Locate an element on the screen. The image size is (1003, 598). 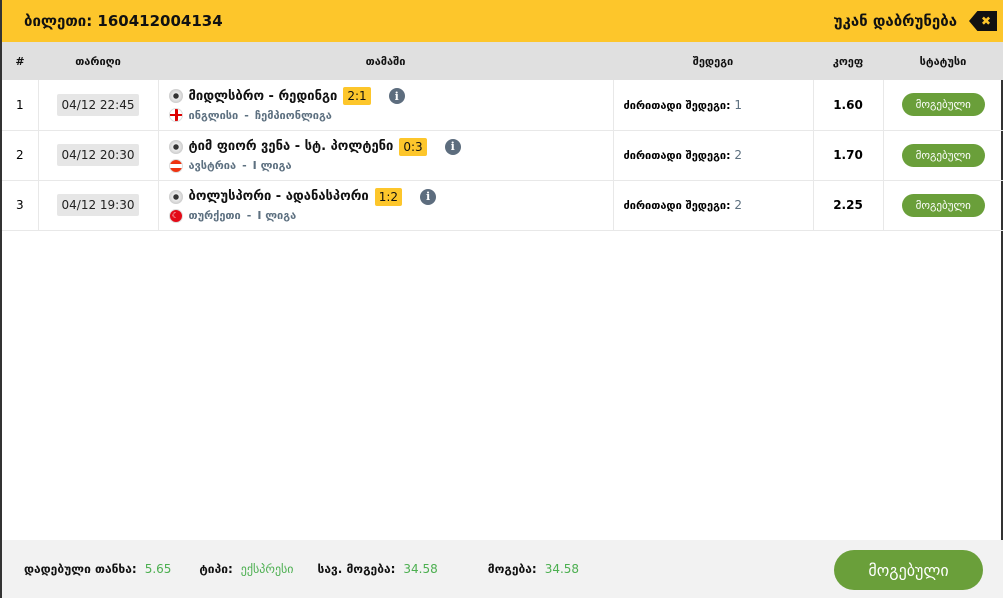
coef-value: 1.60 is located at coordinates (848, 105).